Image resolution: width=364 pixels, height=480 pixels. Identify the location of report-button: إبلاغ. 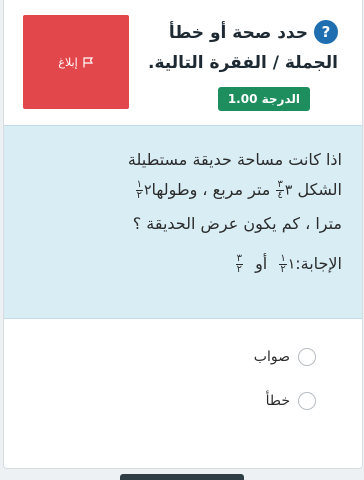
(76, 62).